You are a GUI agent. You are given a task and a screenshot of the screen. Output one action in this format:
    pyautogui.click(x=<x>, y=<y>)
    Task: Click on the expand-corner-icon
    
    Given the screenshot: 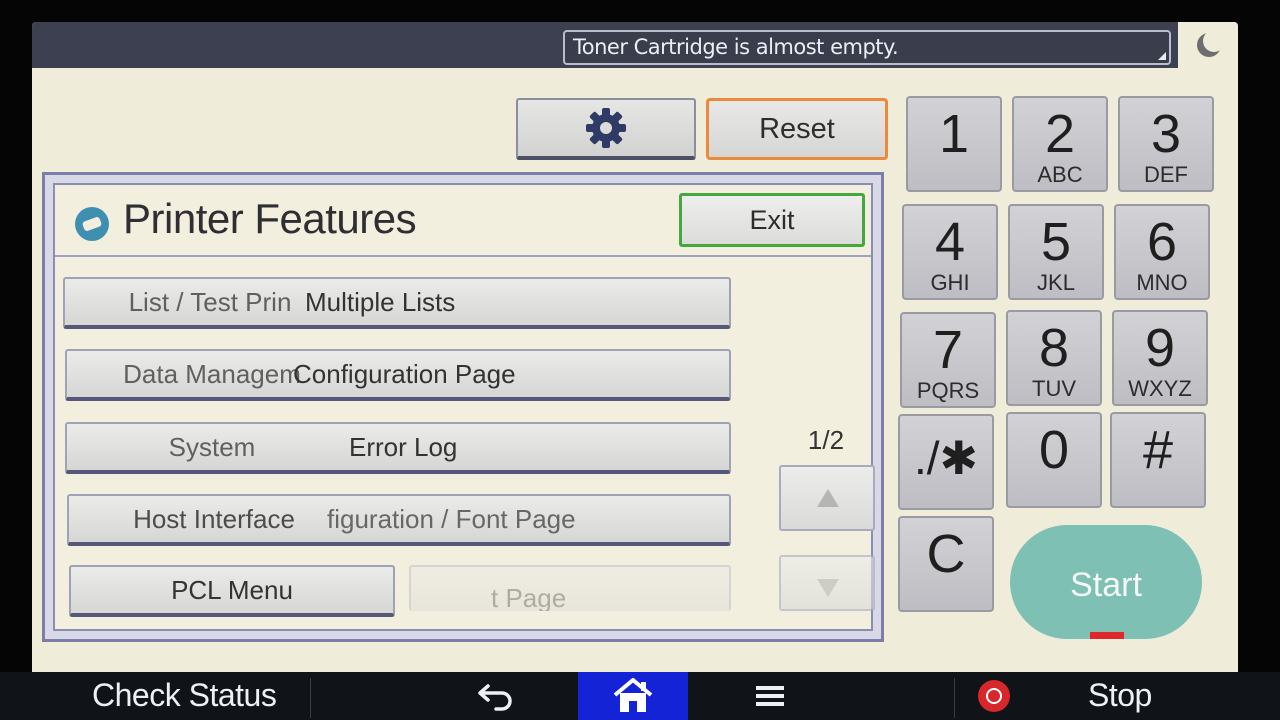 What is the action you would take?
    pyautogui.click(x=1162, y=56)
    